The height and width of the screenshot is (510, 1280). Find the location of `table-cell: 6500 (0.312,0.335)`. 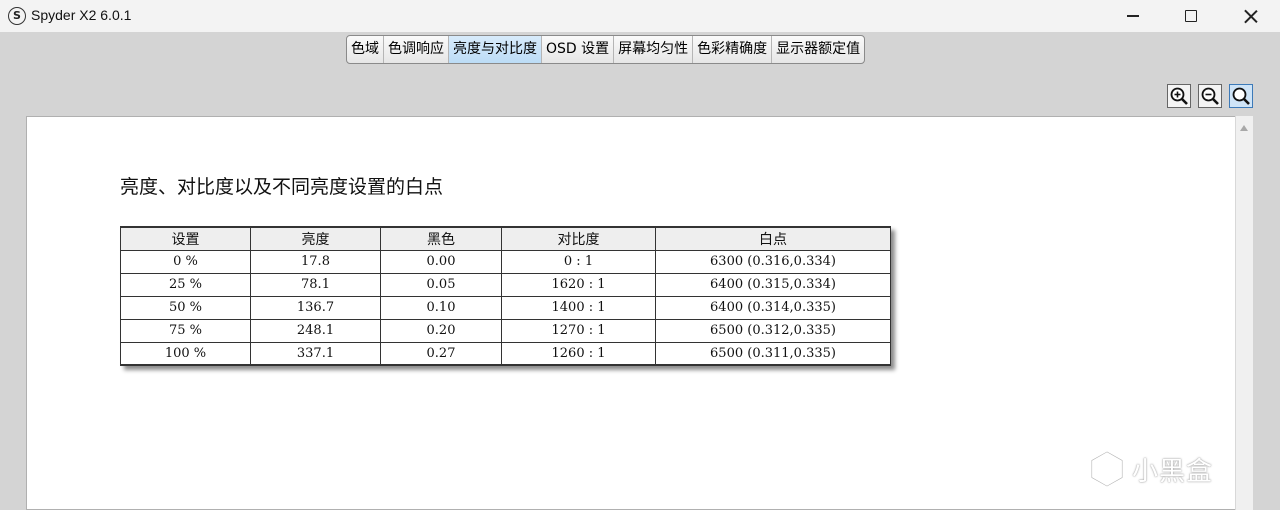

table-cell: 6500 (0.312,0.335) is located at coordinates (773, 330).